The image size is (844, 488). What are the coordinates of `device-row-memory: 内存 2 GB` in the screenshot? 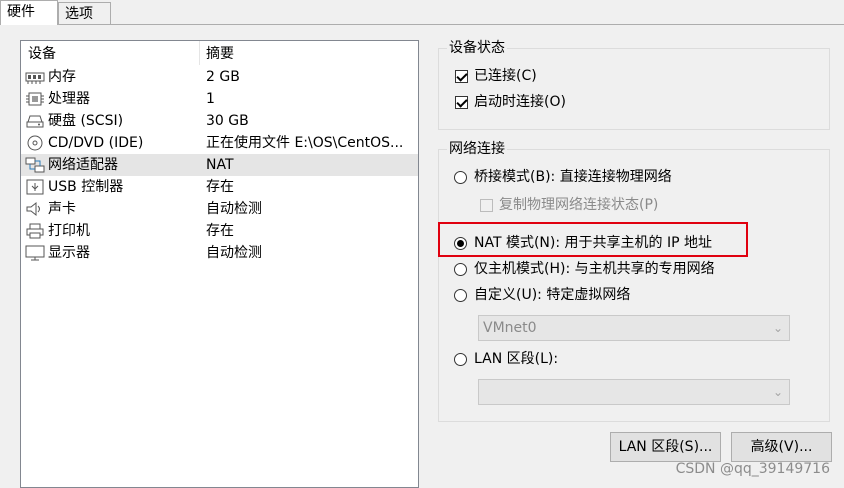 It's located at (219, 77).